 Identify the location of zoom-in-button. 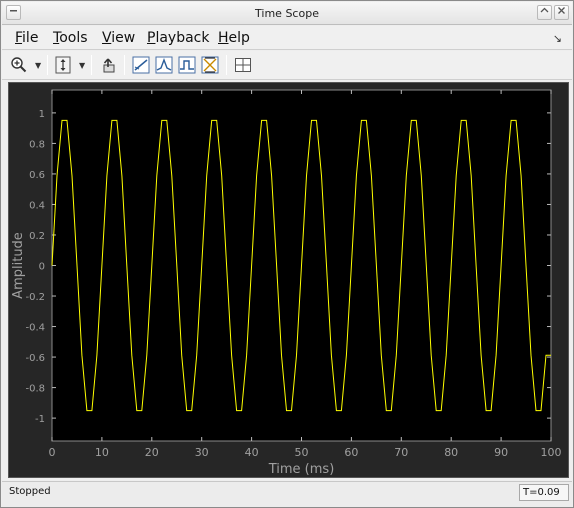
(19, 65).